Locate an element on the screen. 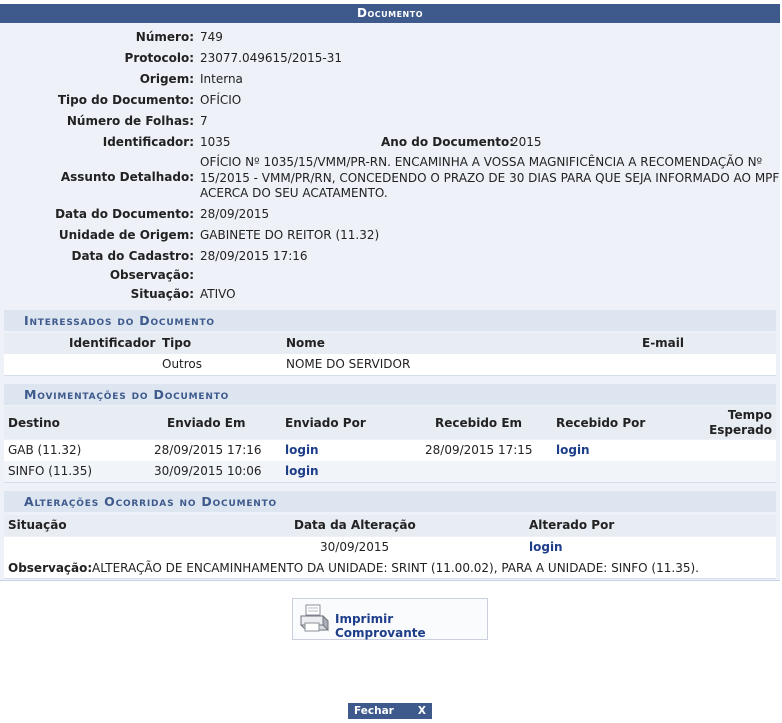 This screenshot has width=782, height=723. field-value: GABINETE DO REITOR (11.32) is located at coordinates (290, 235).